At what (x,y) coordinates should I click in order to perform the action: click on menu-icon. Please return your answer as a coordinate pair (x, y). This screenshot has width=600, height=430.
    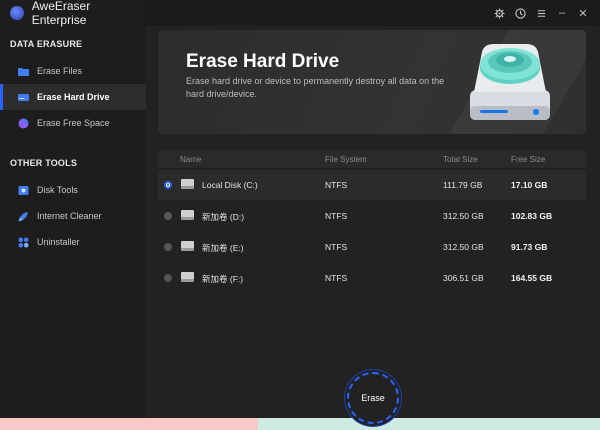
    Looking at the image, I should click on (541, 13).